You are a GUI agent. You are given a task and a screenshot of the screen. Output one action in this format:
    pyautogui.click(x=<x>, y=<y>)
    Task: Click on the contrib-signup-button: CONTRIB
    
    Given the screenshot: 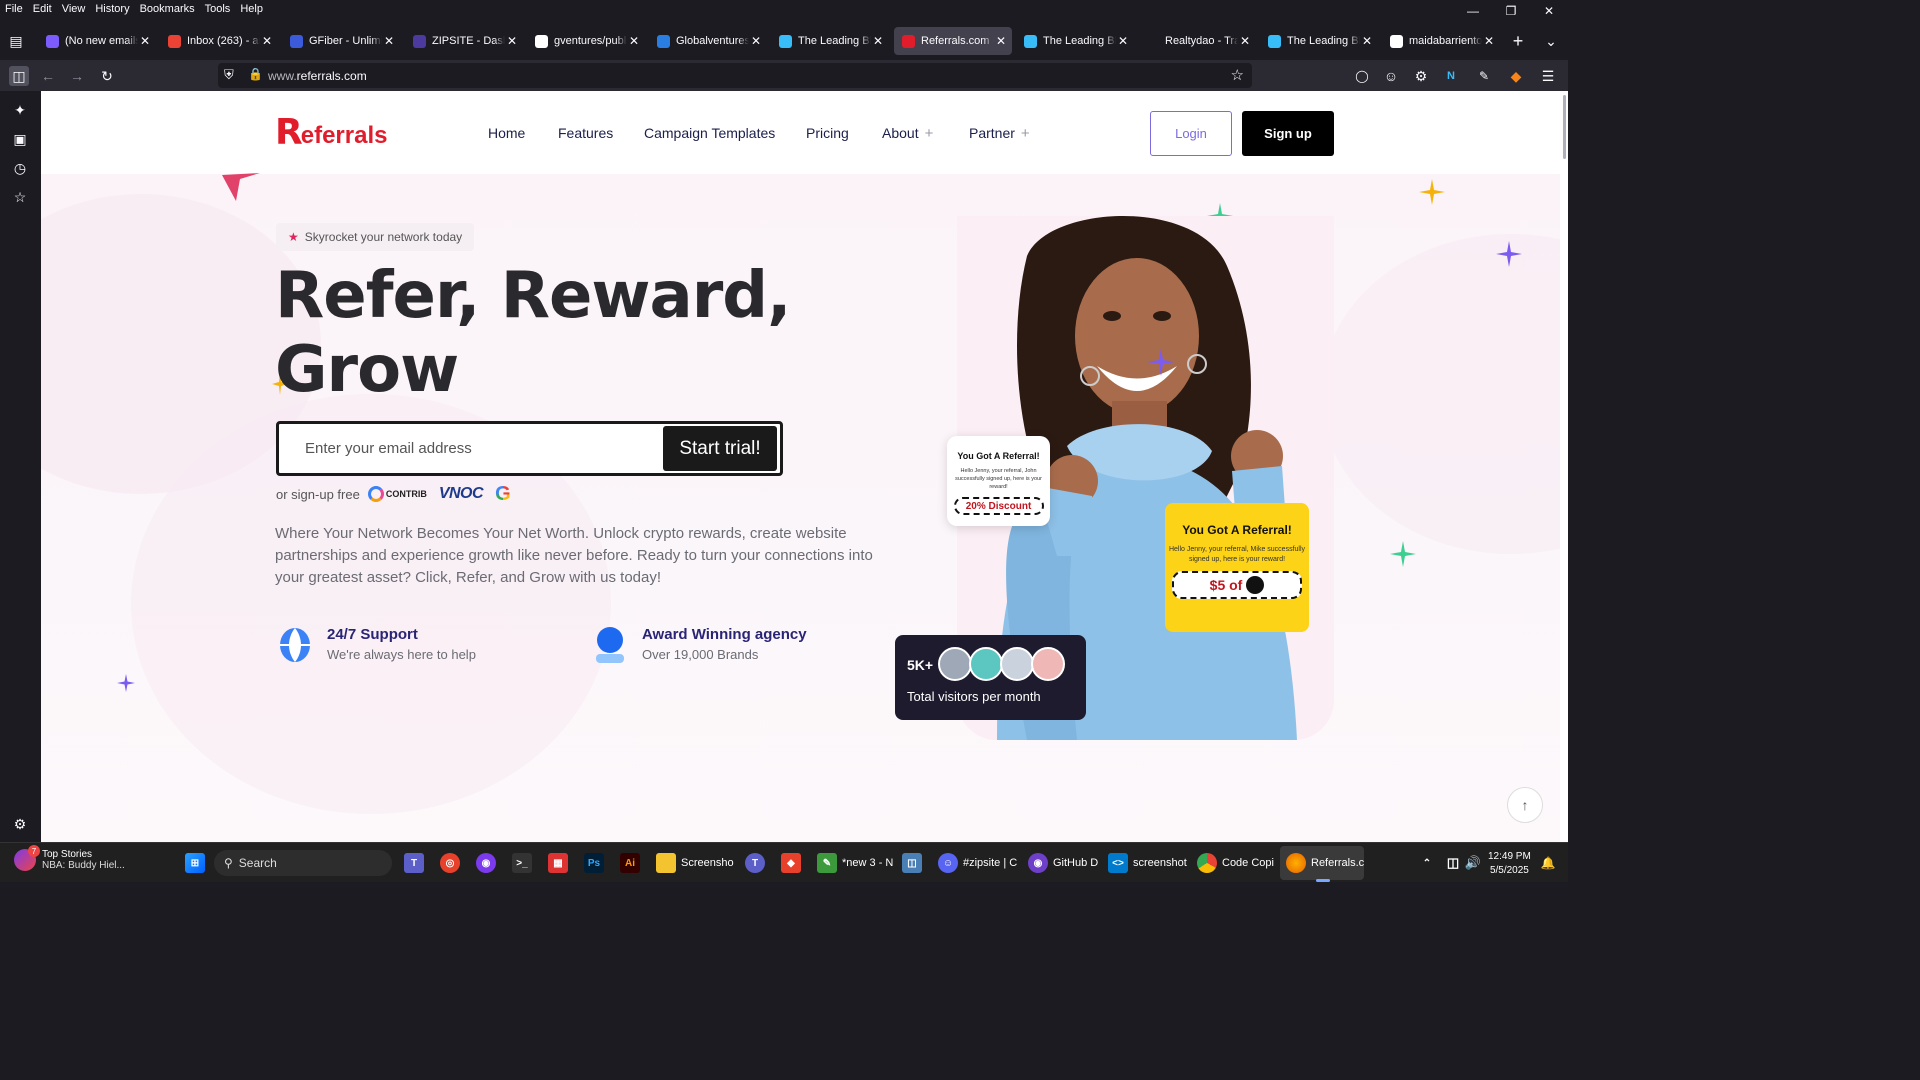 What is the action you would take?
    pyautogui.click(x=397, y=494)
    